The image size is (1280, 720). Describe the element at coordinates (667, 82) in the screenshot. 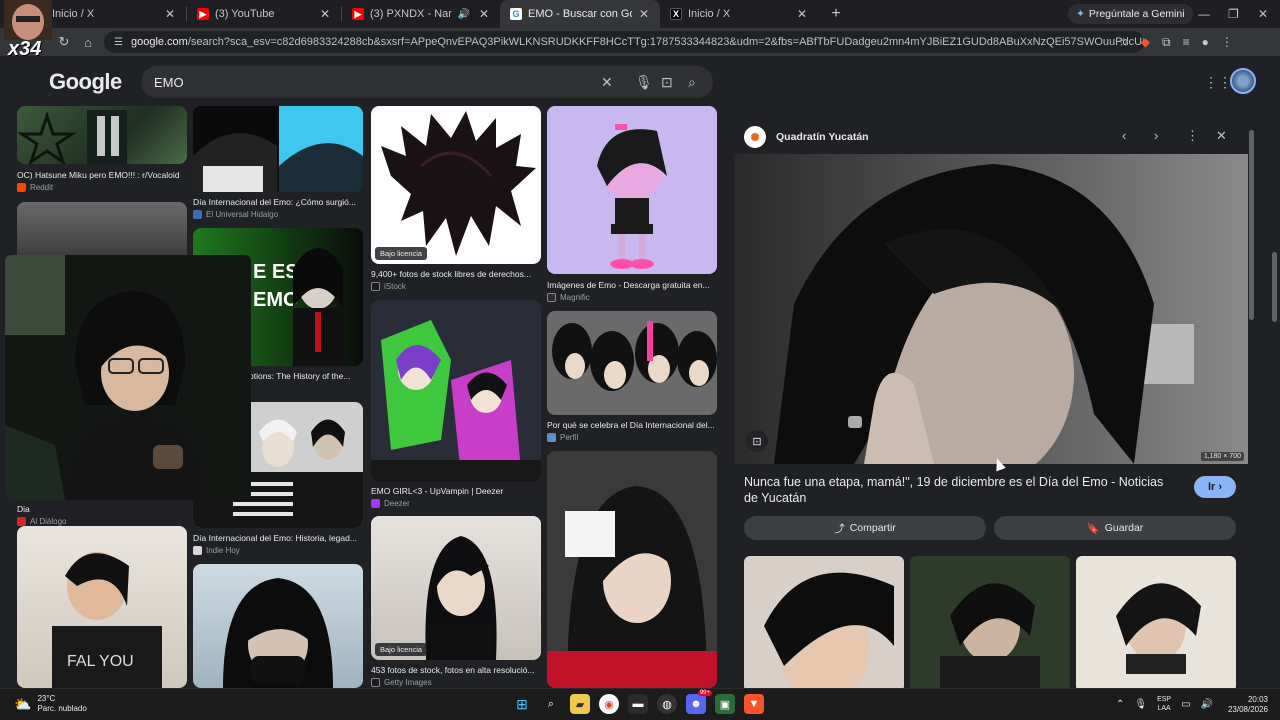

I see `lens-camera-icon: ⊡` at that location.